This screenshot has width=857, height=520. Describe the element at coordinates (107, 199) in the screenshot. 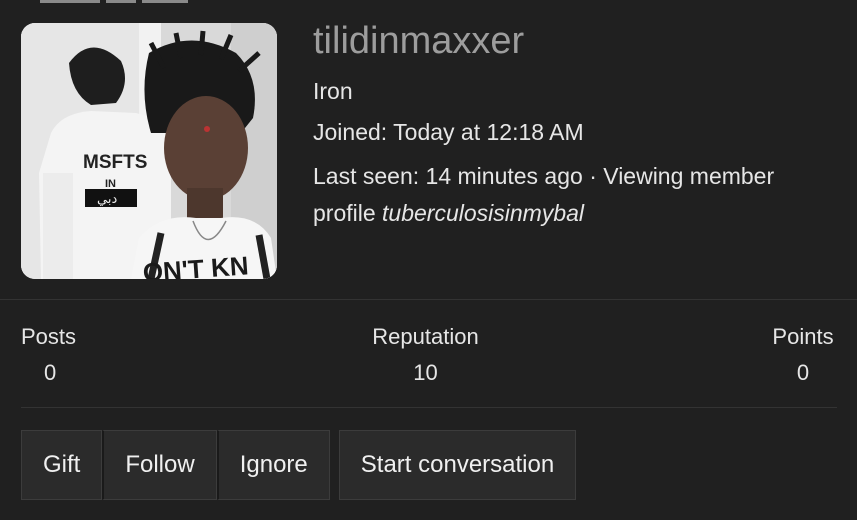

I see `back-shirt-text-3: دبي` at that location.